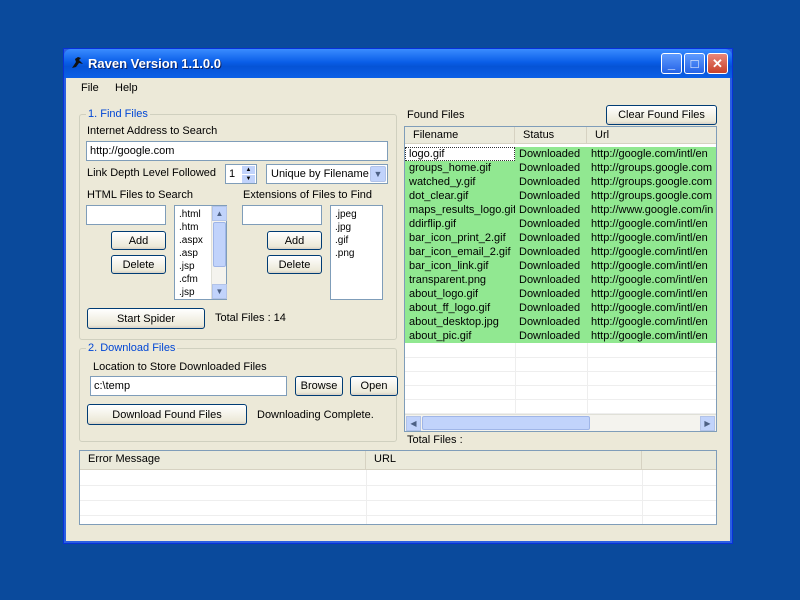 This screenshot has width=800, height=600. I want to click on clear-found-files-button: Clear Found Files, so click(661, 115).